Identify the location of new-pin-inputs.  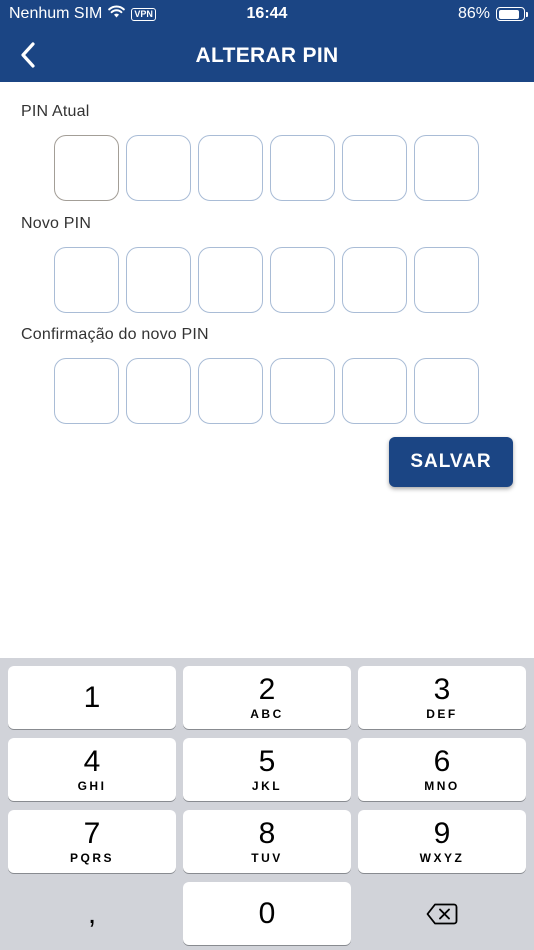
(266, 280).